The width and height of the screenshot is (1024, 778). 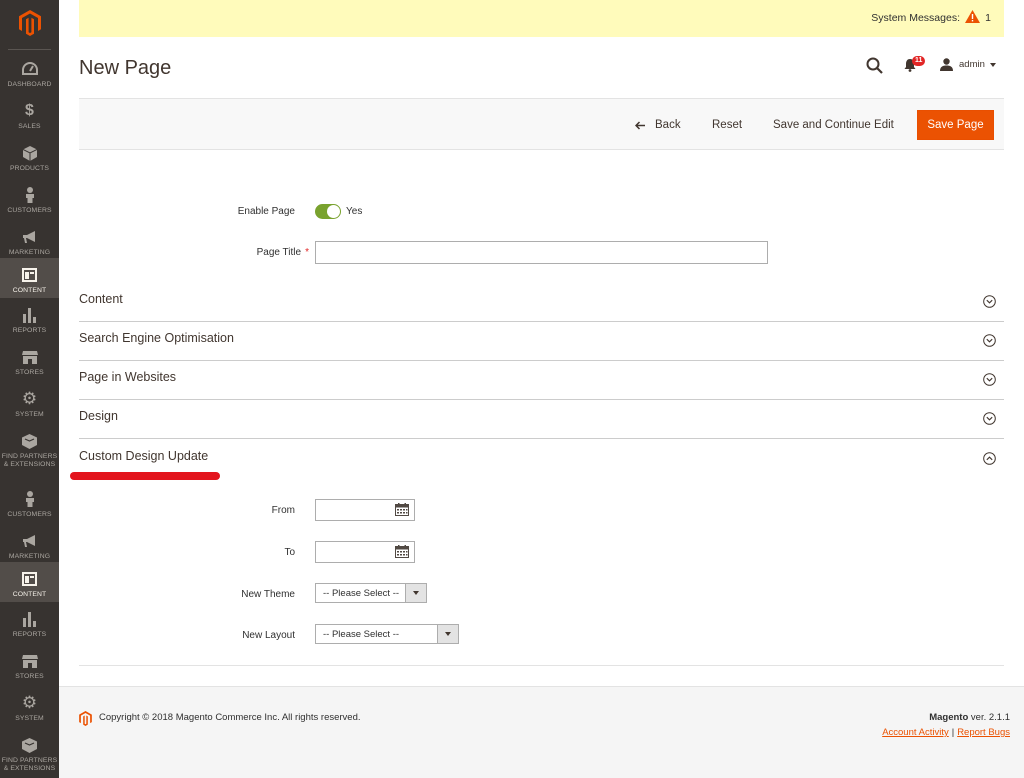 What do you see at coordinates (354, 211) in the screenshot?
I see `enable-page-value: Yes` at bounding box center [354, 211].